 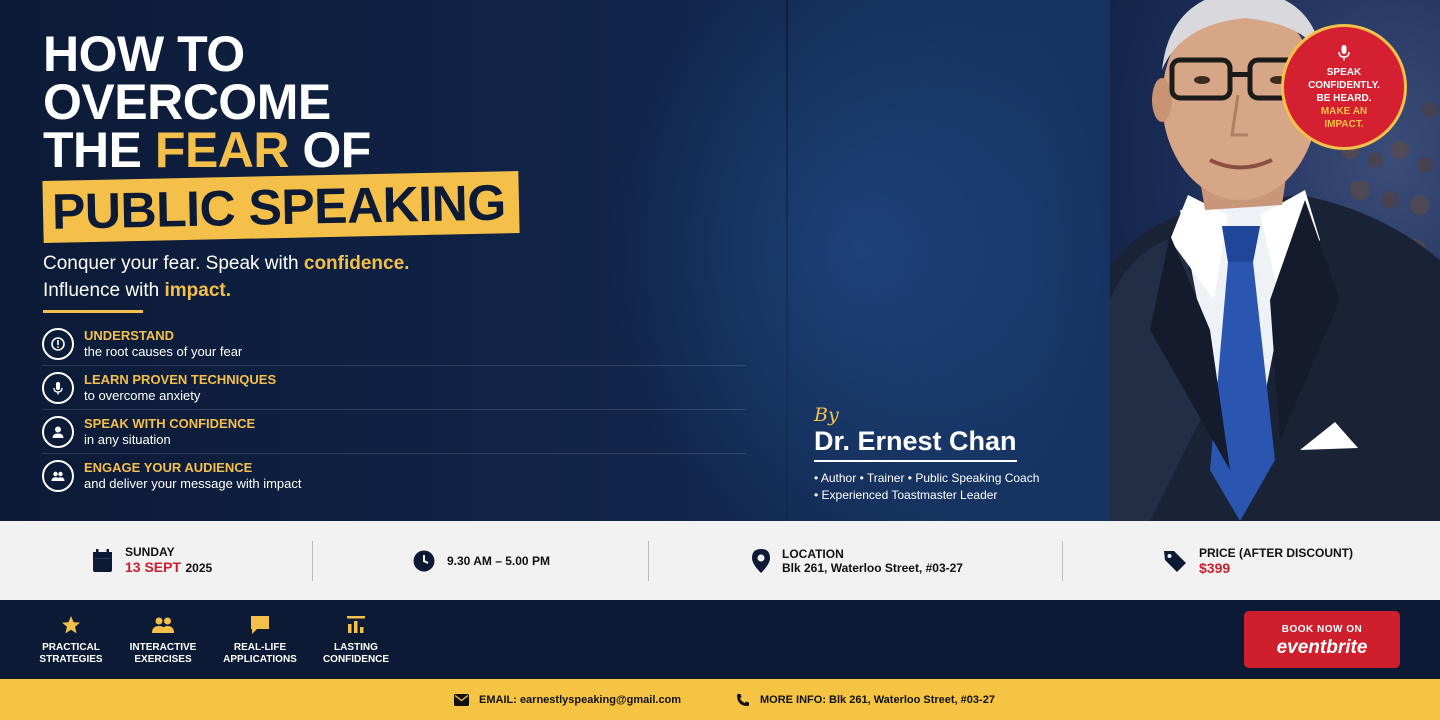 What do you see at coordinates (170, 423) in the screenshot?
I see `benefit-title: SPEAK WITH CONFIDENCE` at bounding box center [170, 423].